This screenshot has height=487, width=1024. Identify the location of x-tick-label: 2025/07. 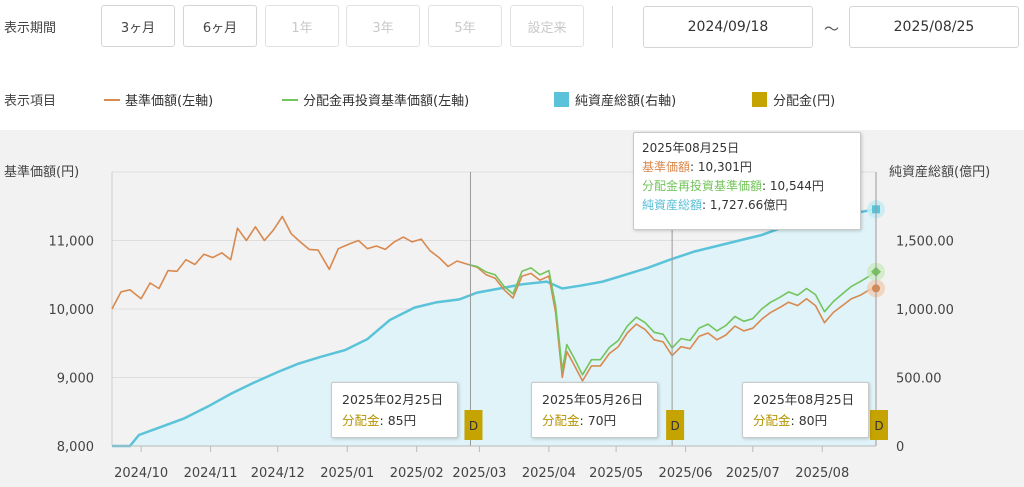
(753, 473).